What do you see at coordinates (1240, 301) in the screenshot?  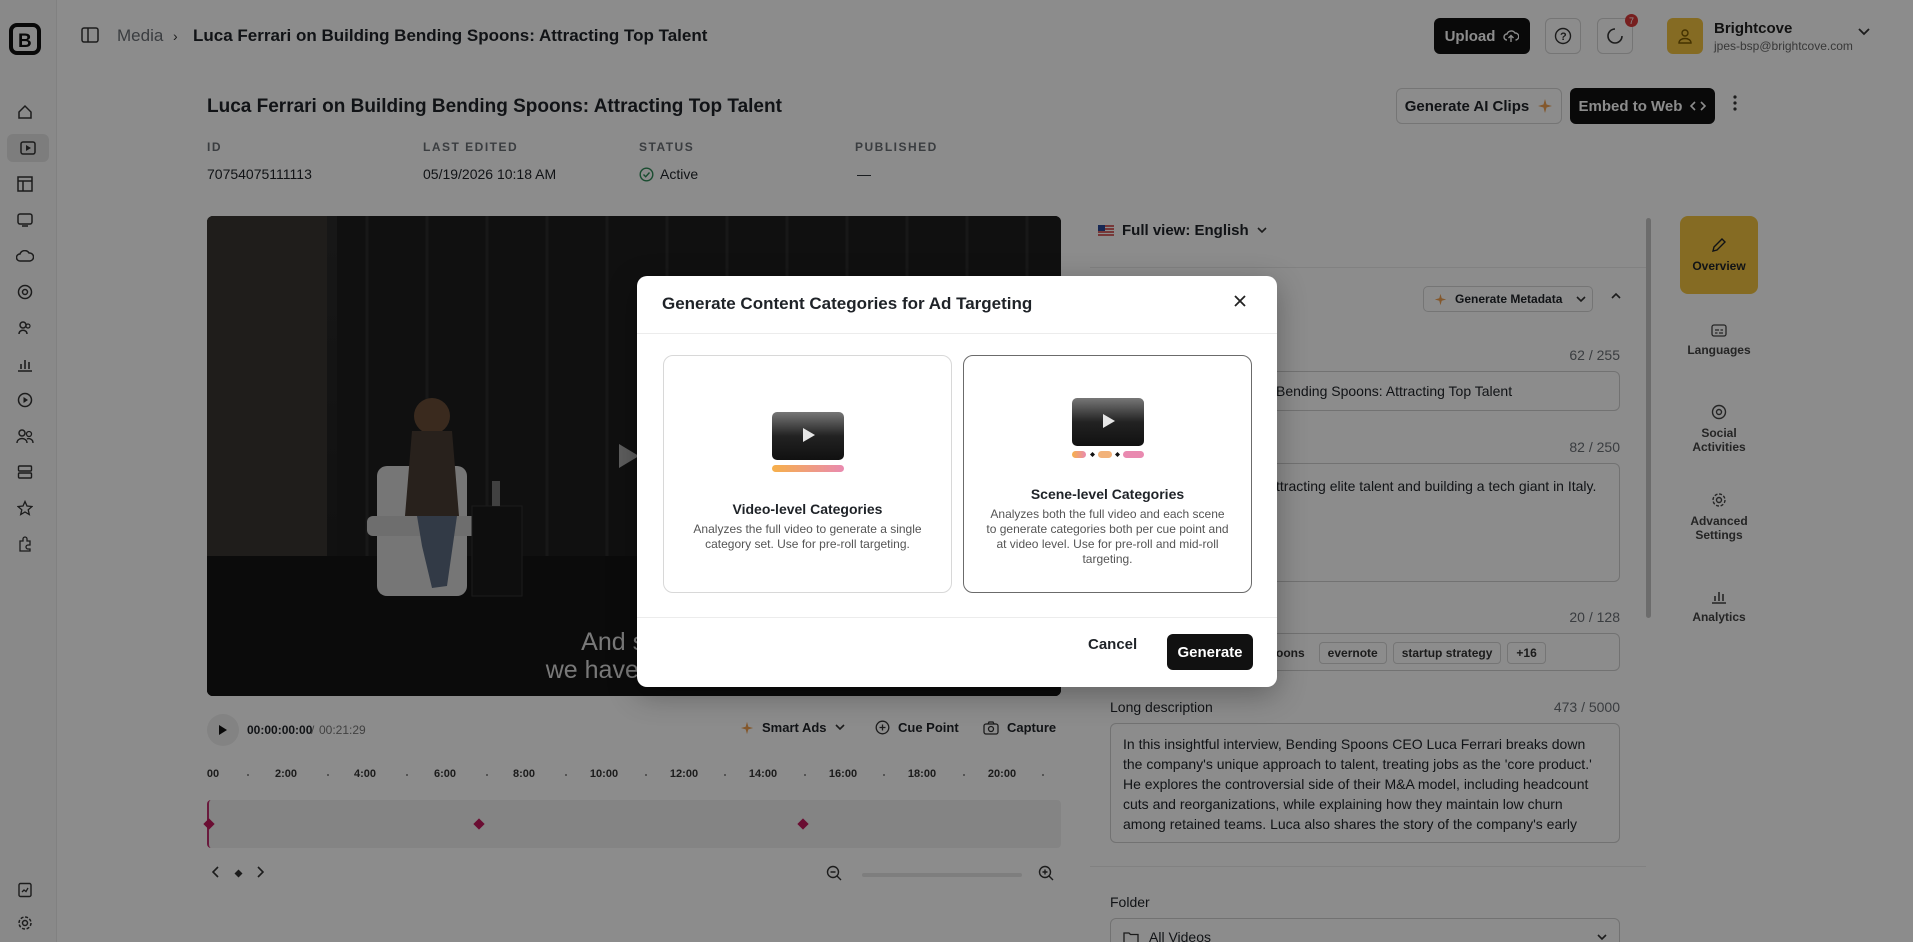 I see `close-icon` at bounding box center [1240, 301].